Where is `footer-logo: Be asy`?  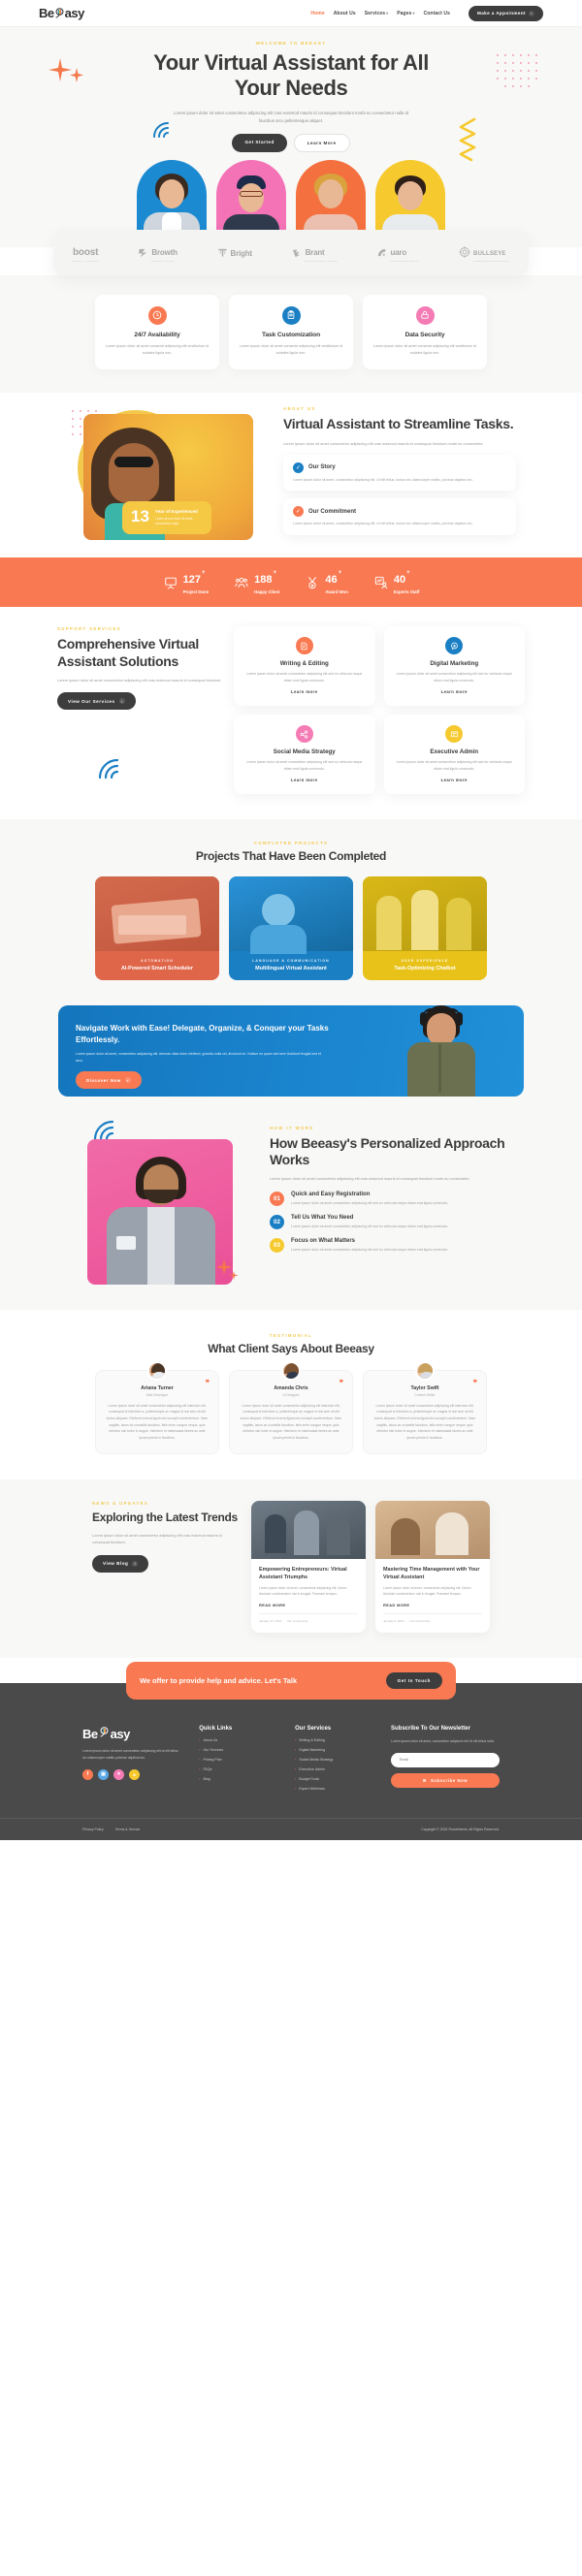 footer-logo: Be asy is located at coordinates (130, 1734).